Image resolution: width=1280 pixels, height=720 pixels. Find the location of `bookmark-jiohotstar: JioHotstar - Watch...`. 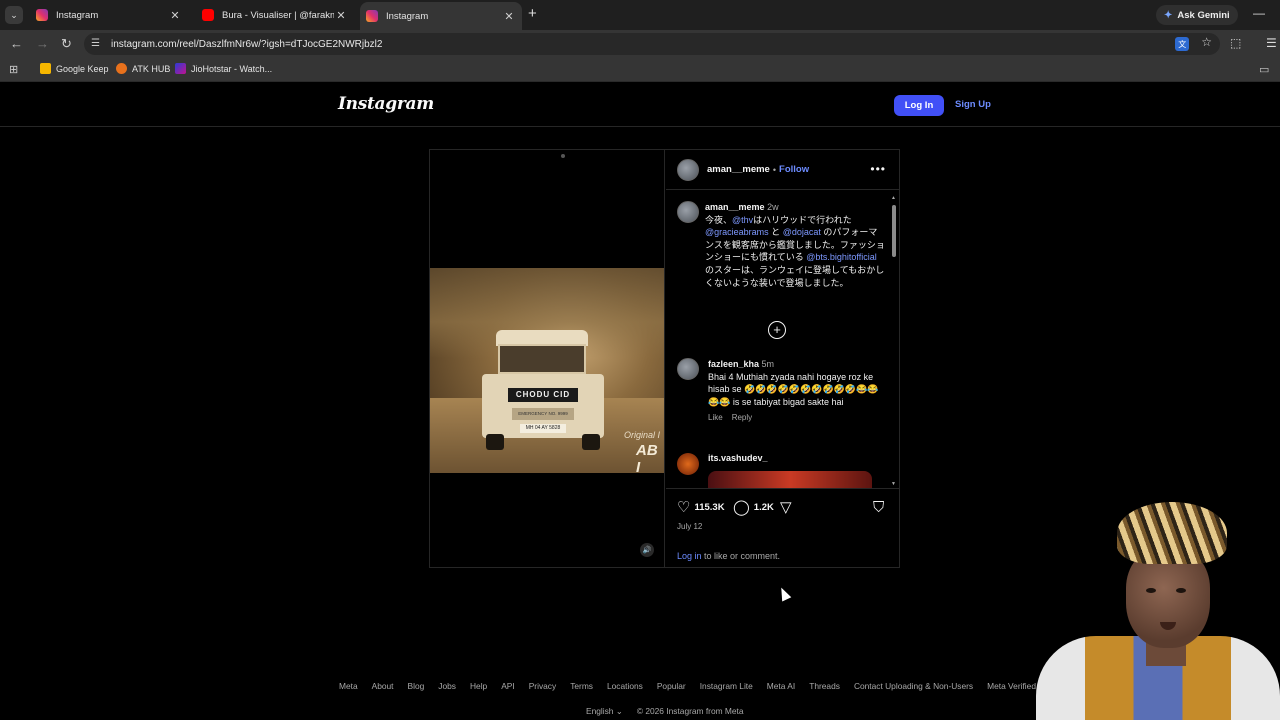

bookmark-jiohotstar: JioHotstar - Watch... is located at coordinates (223, 68).